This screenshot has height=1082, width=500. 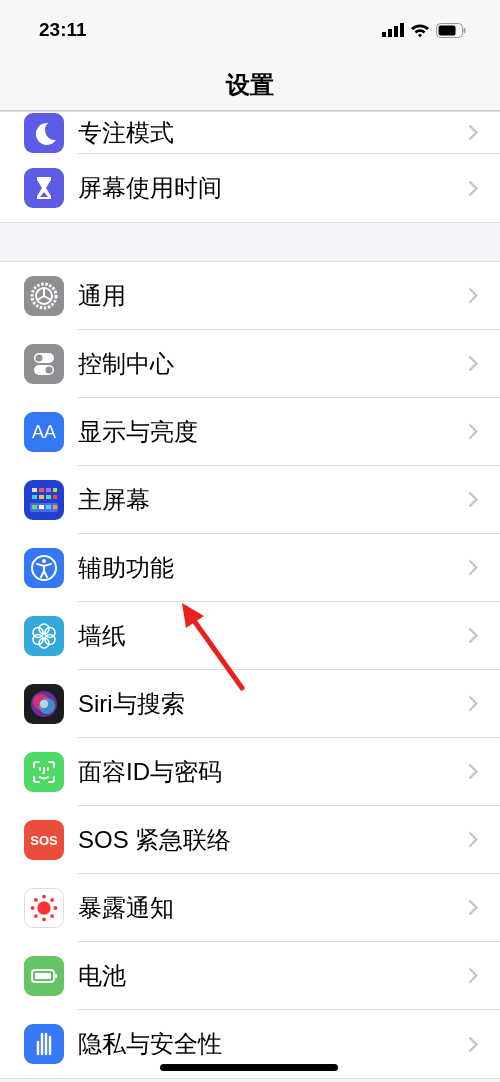 I want to click on row-label: Siri与搜索, so click(x=131, y=703).